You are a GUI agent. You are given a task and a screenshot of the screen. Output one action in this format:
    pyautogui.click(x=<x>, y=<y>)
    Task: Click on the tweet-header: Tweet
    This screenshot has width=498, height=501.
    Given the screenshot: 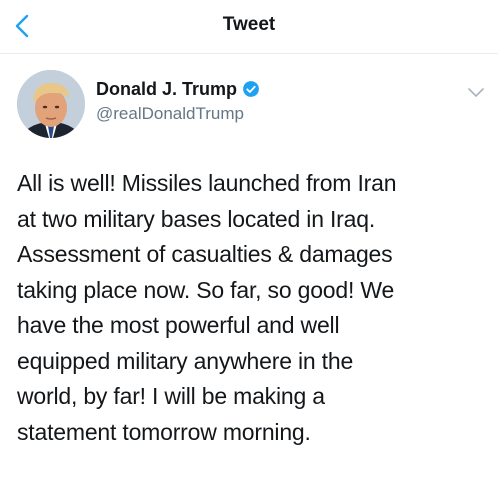 What is the action you would take?
    pyautogui.click(x=249, y=27)
    